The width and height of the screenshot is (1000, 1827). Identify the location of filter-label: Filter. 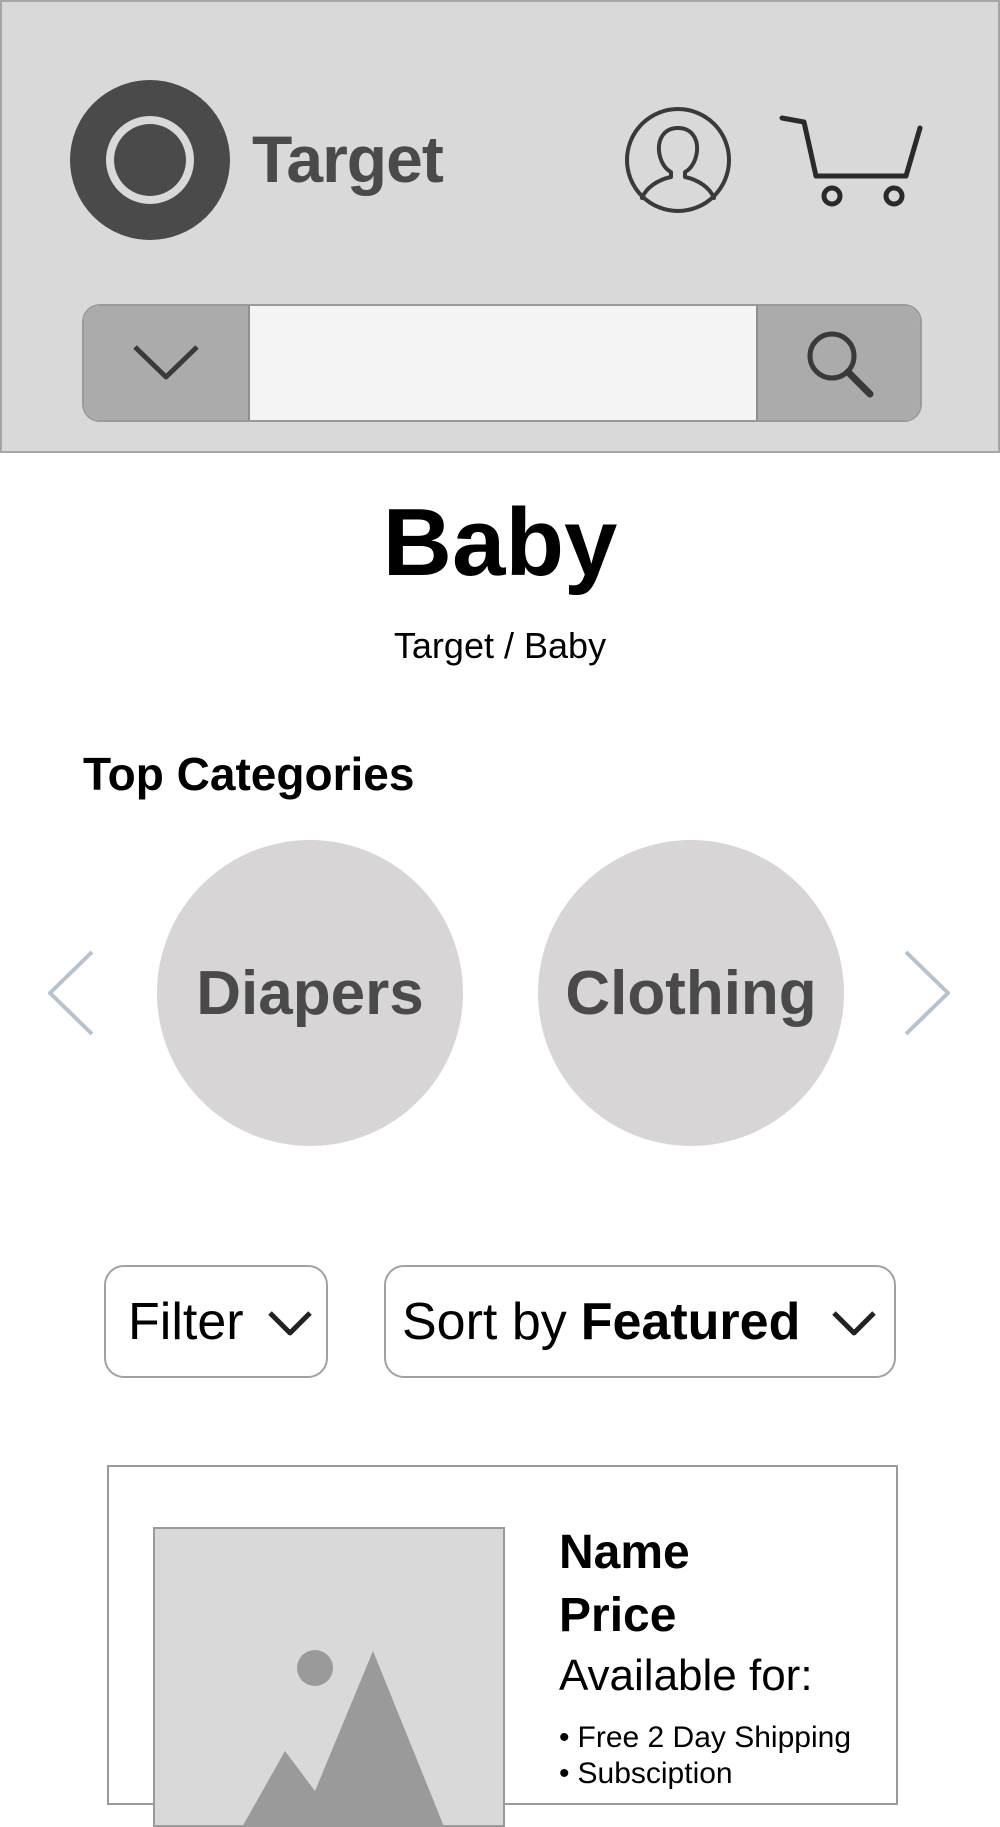
(186, 1321).